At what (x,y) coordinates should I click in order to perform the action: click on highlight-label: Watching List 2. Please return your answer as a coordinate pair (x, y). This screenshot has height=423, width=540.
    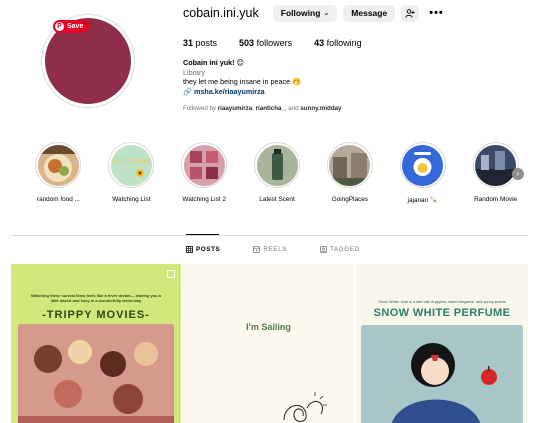
    Looking at the image, I should click on (204, 199).